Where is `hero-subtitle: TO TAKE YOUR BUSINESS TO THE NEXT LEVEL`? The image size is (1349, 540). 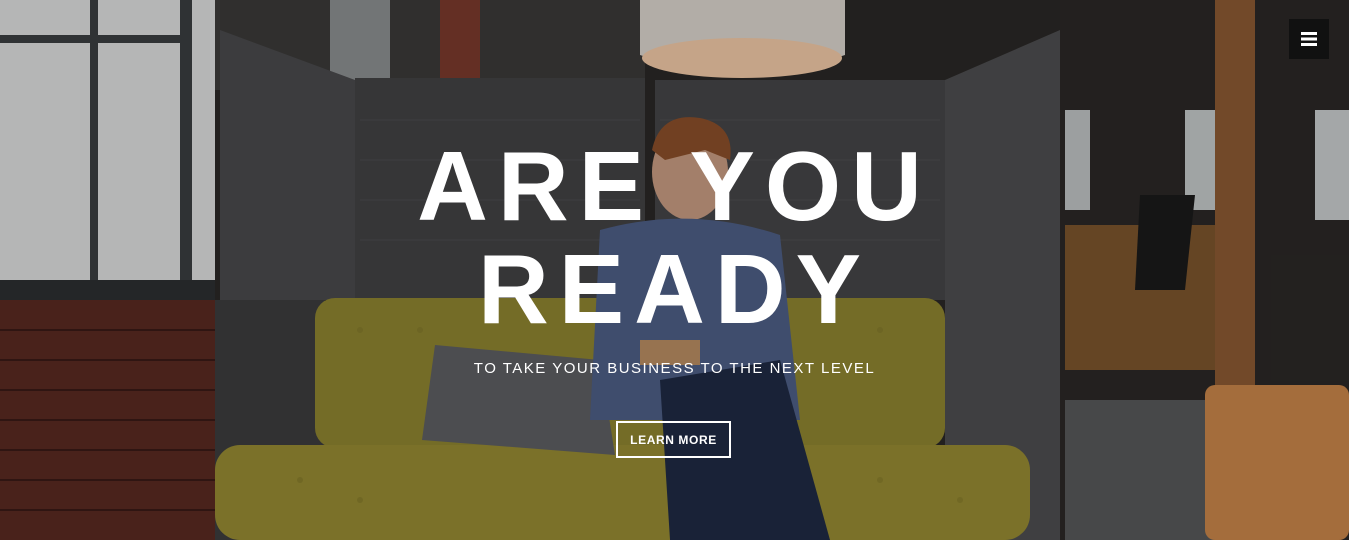
hero-subtitle: TO TAKE YOUR BUSINESS TO THE NEXT LEVEL is located at coordinates (674, 368).